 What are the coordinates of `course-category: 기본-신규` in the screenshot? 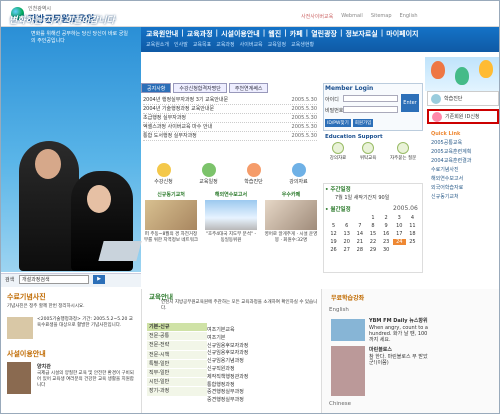 It's located at (177, 328).